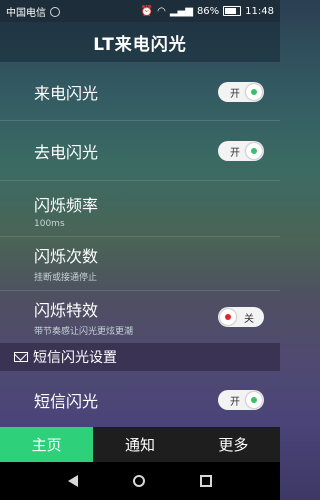  I want to click on setting-label: 闪烁频率, so click(66, 205).